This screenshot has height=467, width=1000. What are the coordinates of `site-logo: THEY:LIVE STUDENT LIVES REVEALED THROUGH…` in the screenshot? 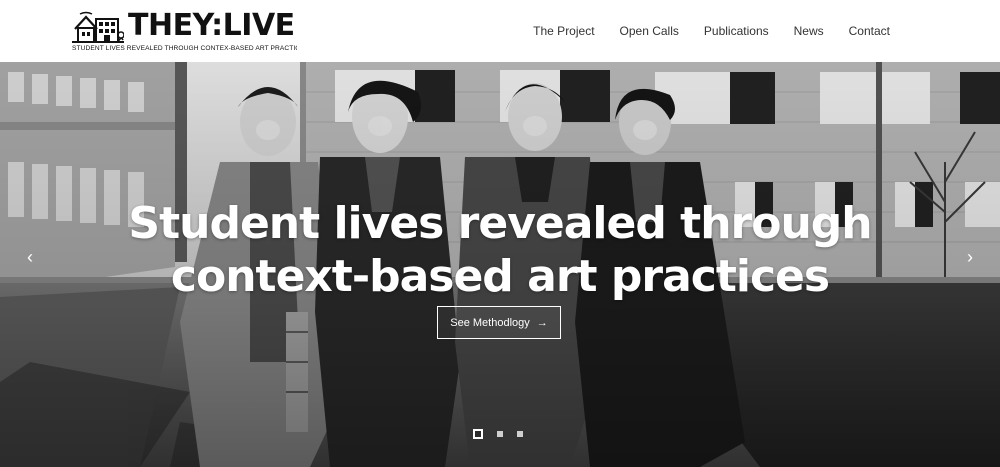 It's located at (184, 31).